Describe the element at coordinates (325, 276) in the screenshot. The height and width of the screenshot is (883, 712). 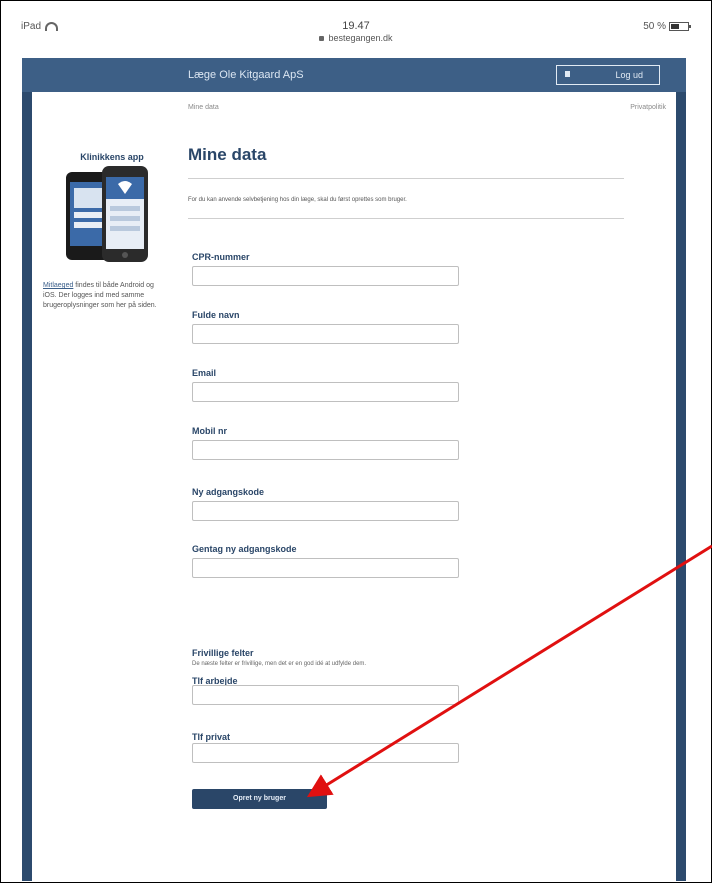
I see `cpr-input` at that location.